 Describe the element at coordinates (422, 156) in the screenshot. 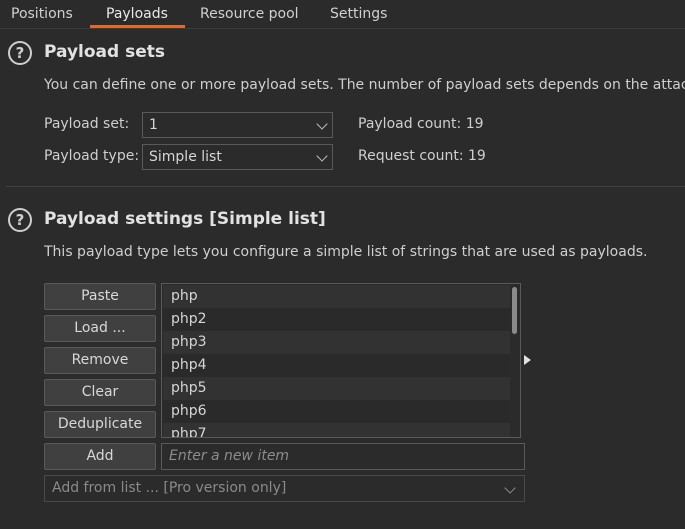

I see `request-count: Request count: 19` at that location.